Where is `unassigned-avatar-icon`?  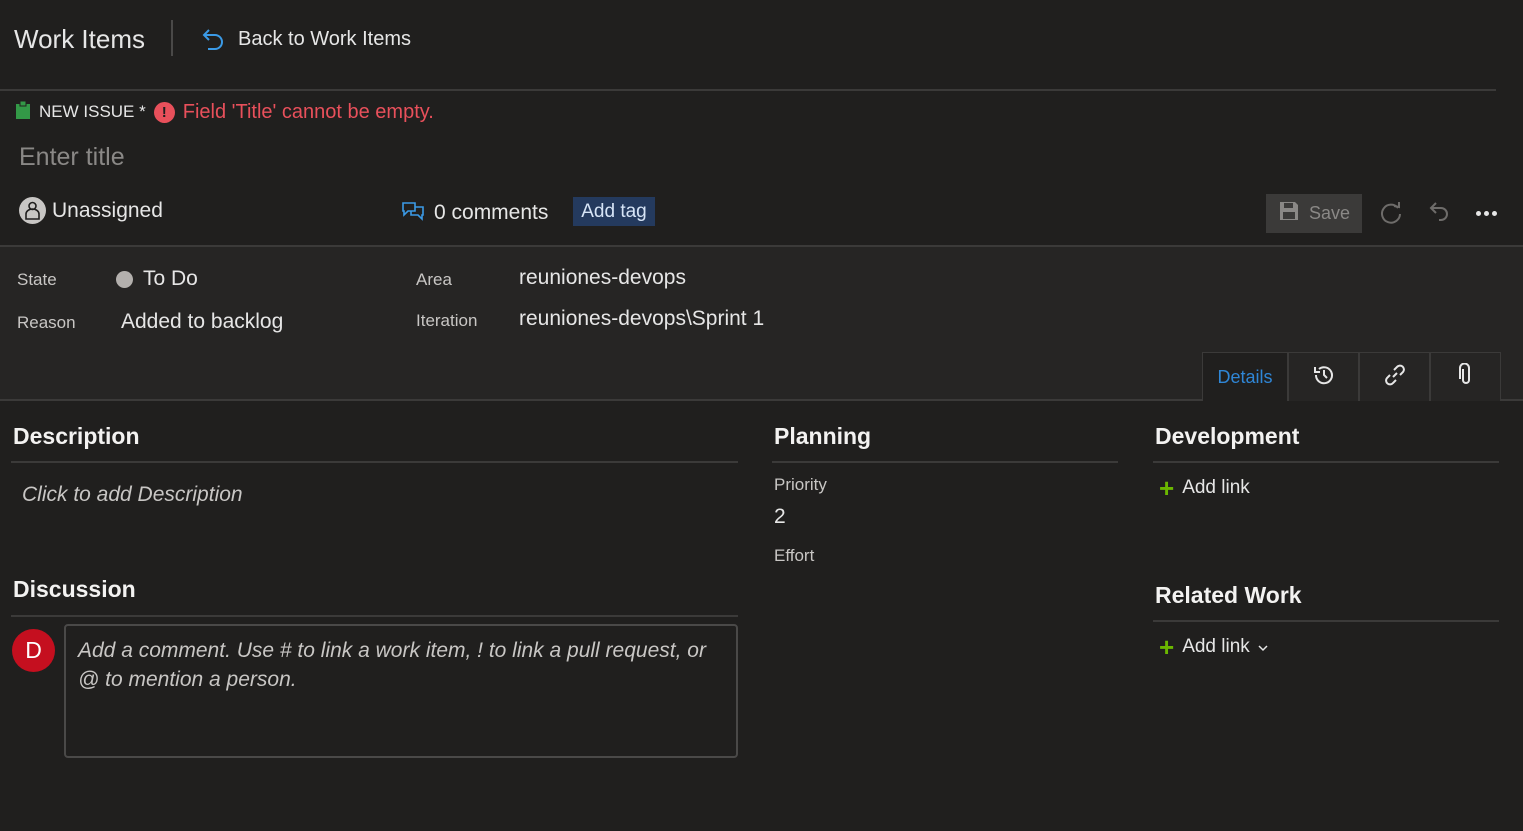 unassigned-avatar-icon is located at coordinates (32, 210).